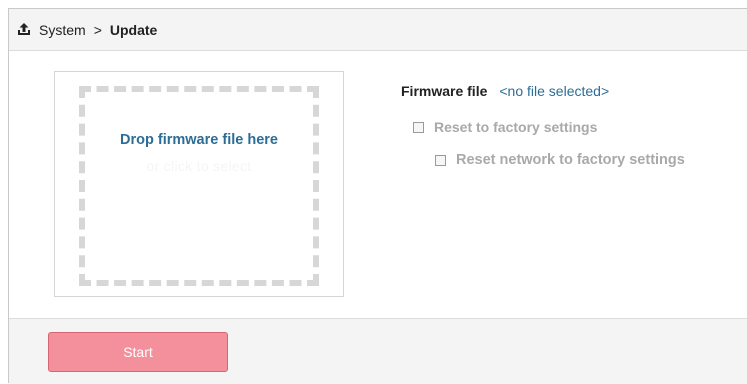  I want to click on firmware-file-label: Firmware file, so click(444, 91).